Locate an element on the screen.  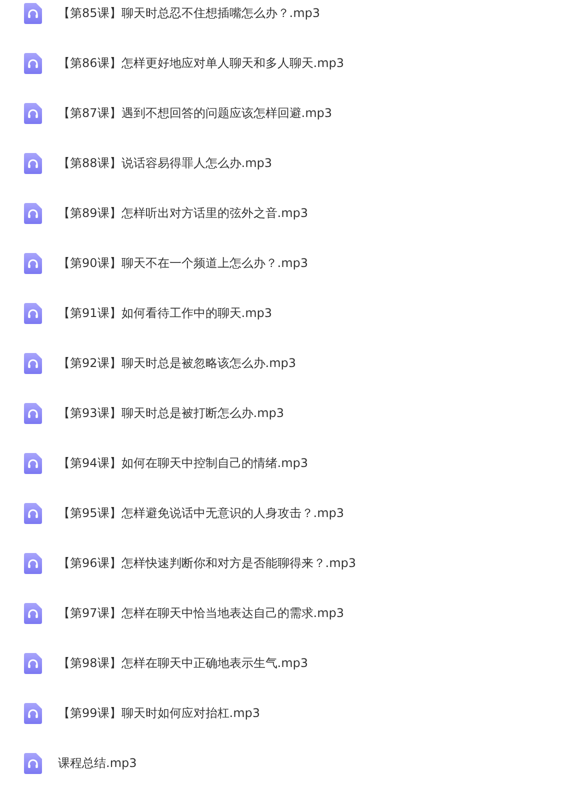
file-name: 【第93课】聊天时总是被打断怎么办.mp3 is located at coordinates (171, 413).